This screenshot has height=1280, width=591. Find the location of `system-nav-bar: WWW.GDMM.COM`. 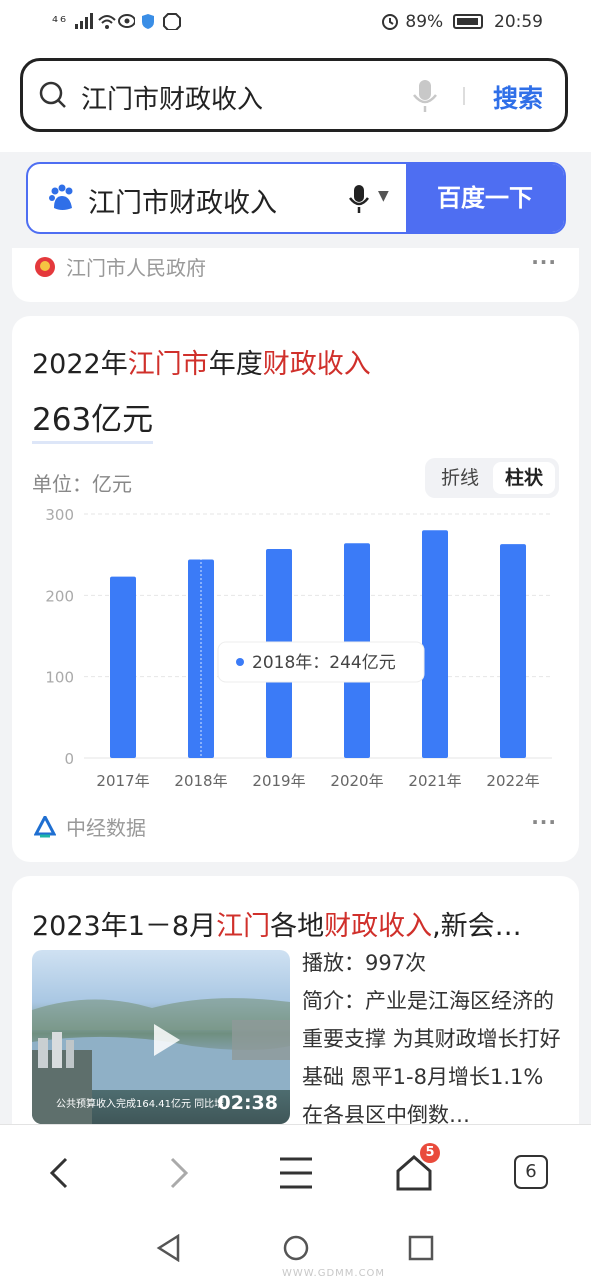

system-nav-bar: WWW.GDMM.COM is located at coordinates (295, 1250).